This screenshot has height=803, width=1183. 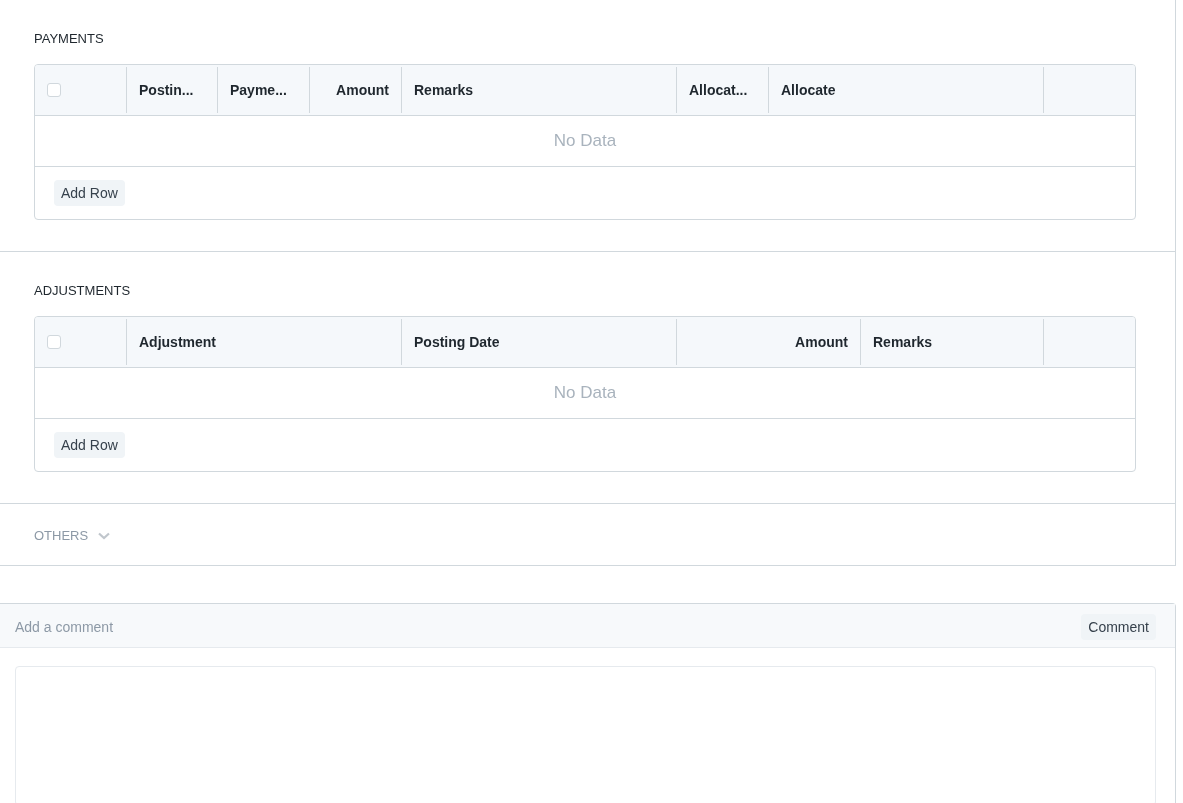 I want to click on column-header: Adjustment, so click(x=177, y=342).